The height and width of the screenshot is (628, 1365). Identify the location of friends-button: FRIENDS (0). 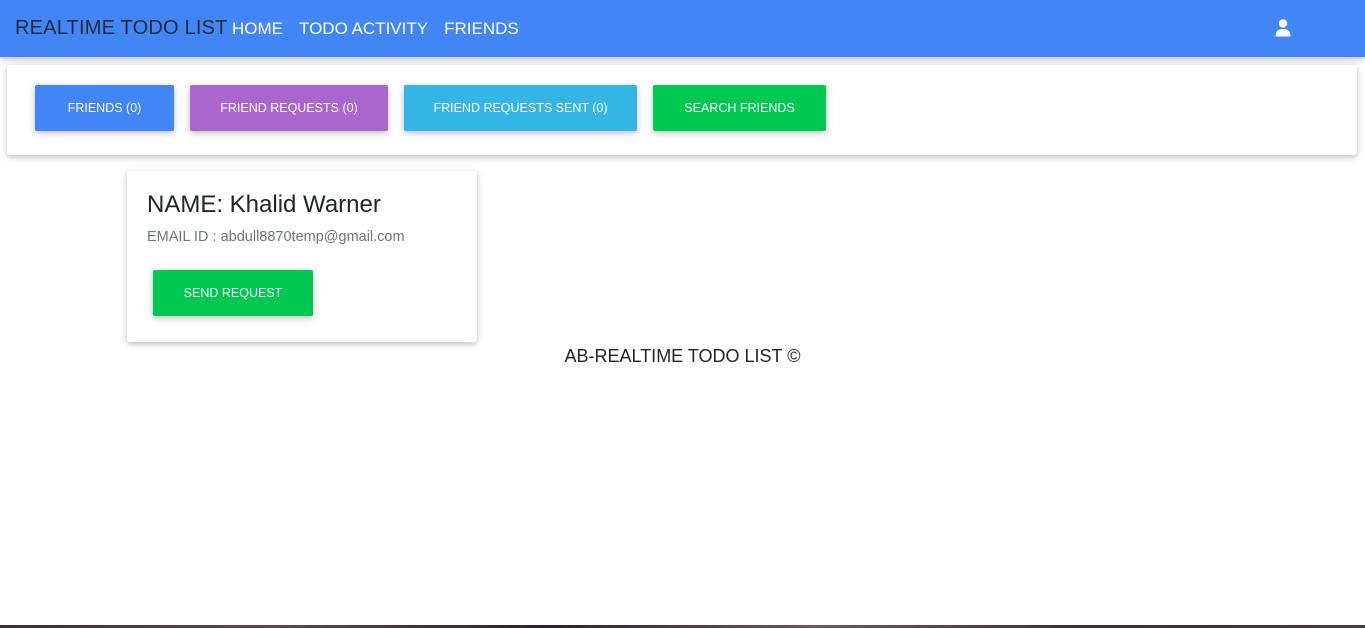
(104, 108).